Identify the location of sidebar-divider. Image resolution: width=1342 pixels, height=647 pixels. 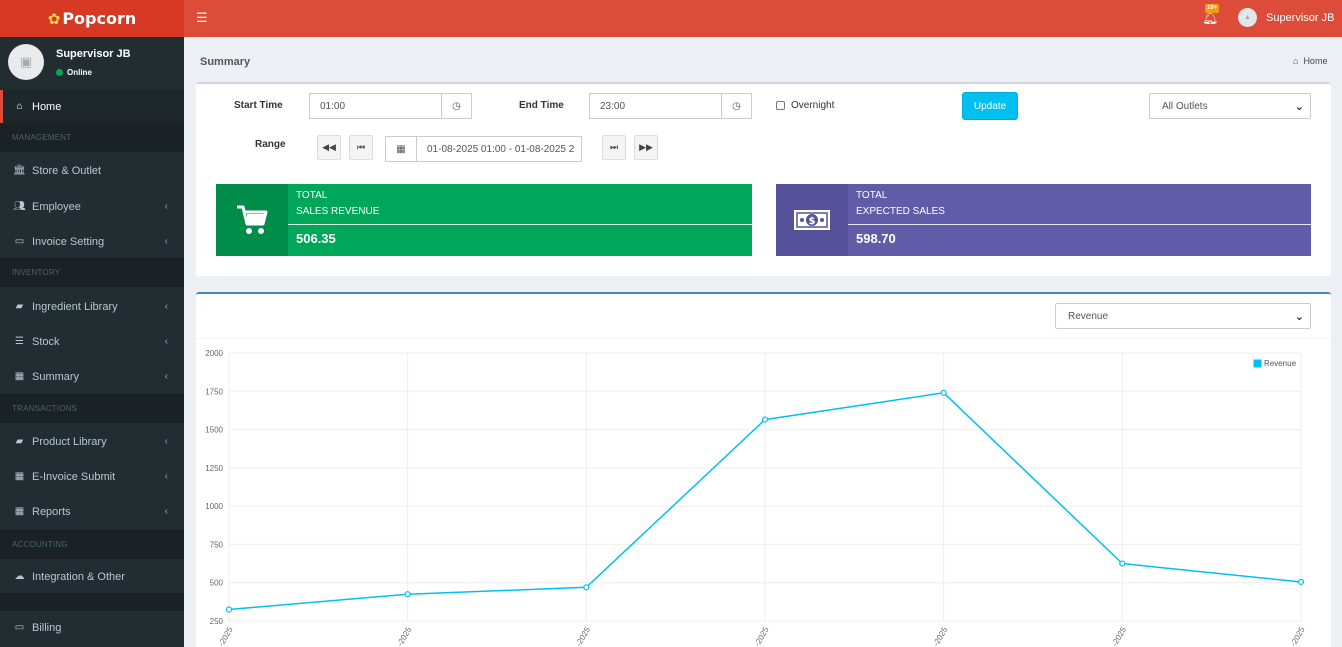
(92, 602).